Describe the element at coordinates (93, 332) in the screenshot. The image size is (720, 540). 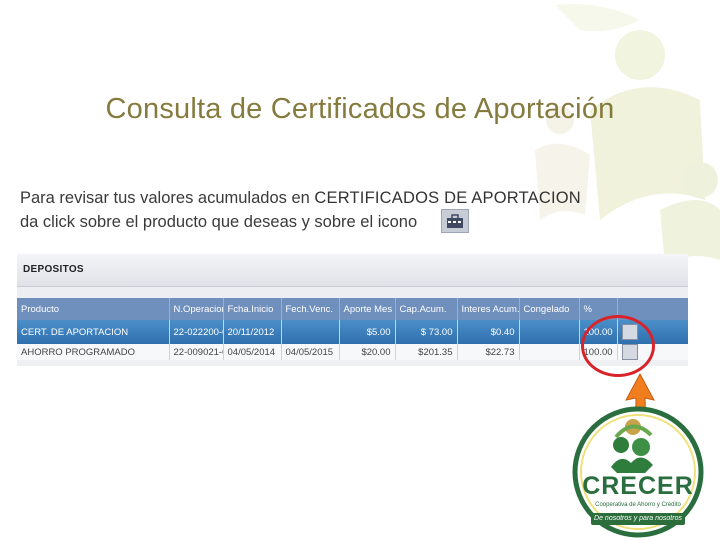
I see `cell-producto: CERT. DE APORTACION` at that location.